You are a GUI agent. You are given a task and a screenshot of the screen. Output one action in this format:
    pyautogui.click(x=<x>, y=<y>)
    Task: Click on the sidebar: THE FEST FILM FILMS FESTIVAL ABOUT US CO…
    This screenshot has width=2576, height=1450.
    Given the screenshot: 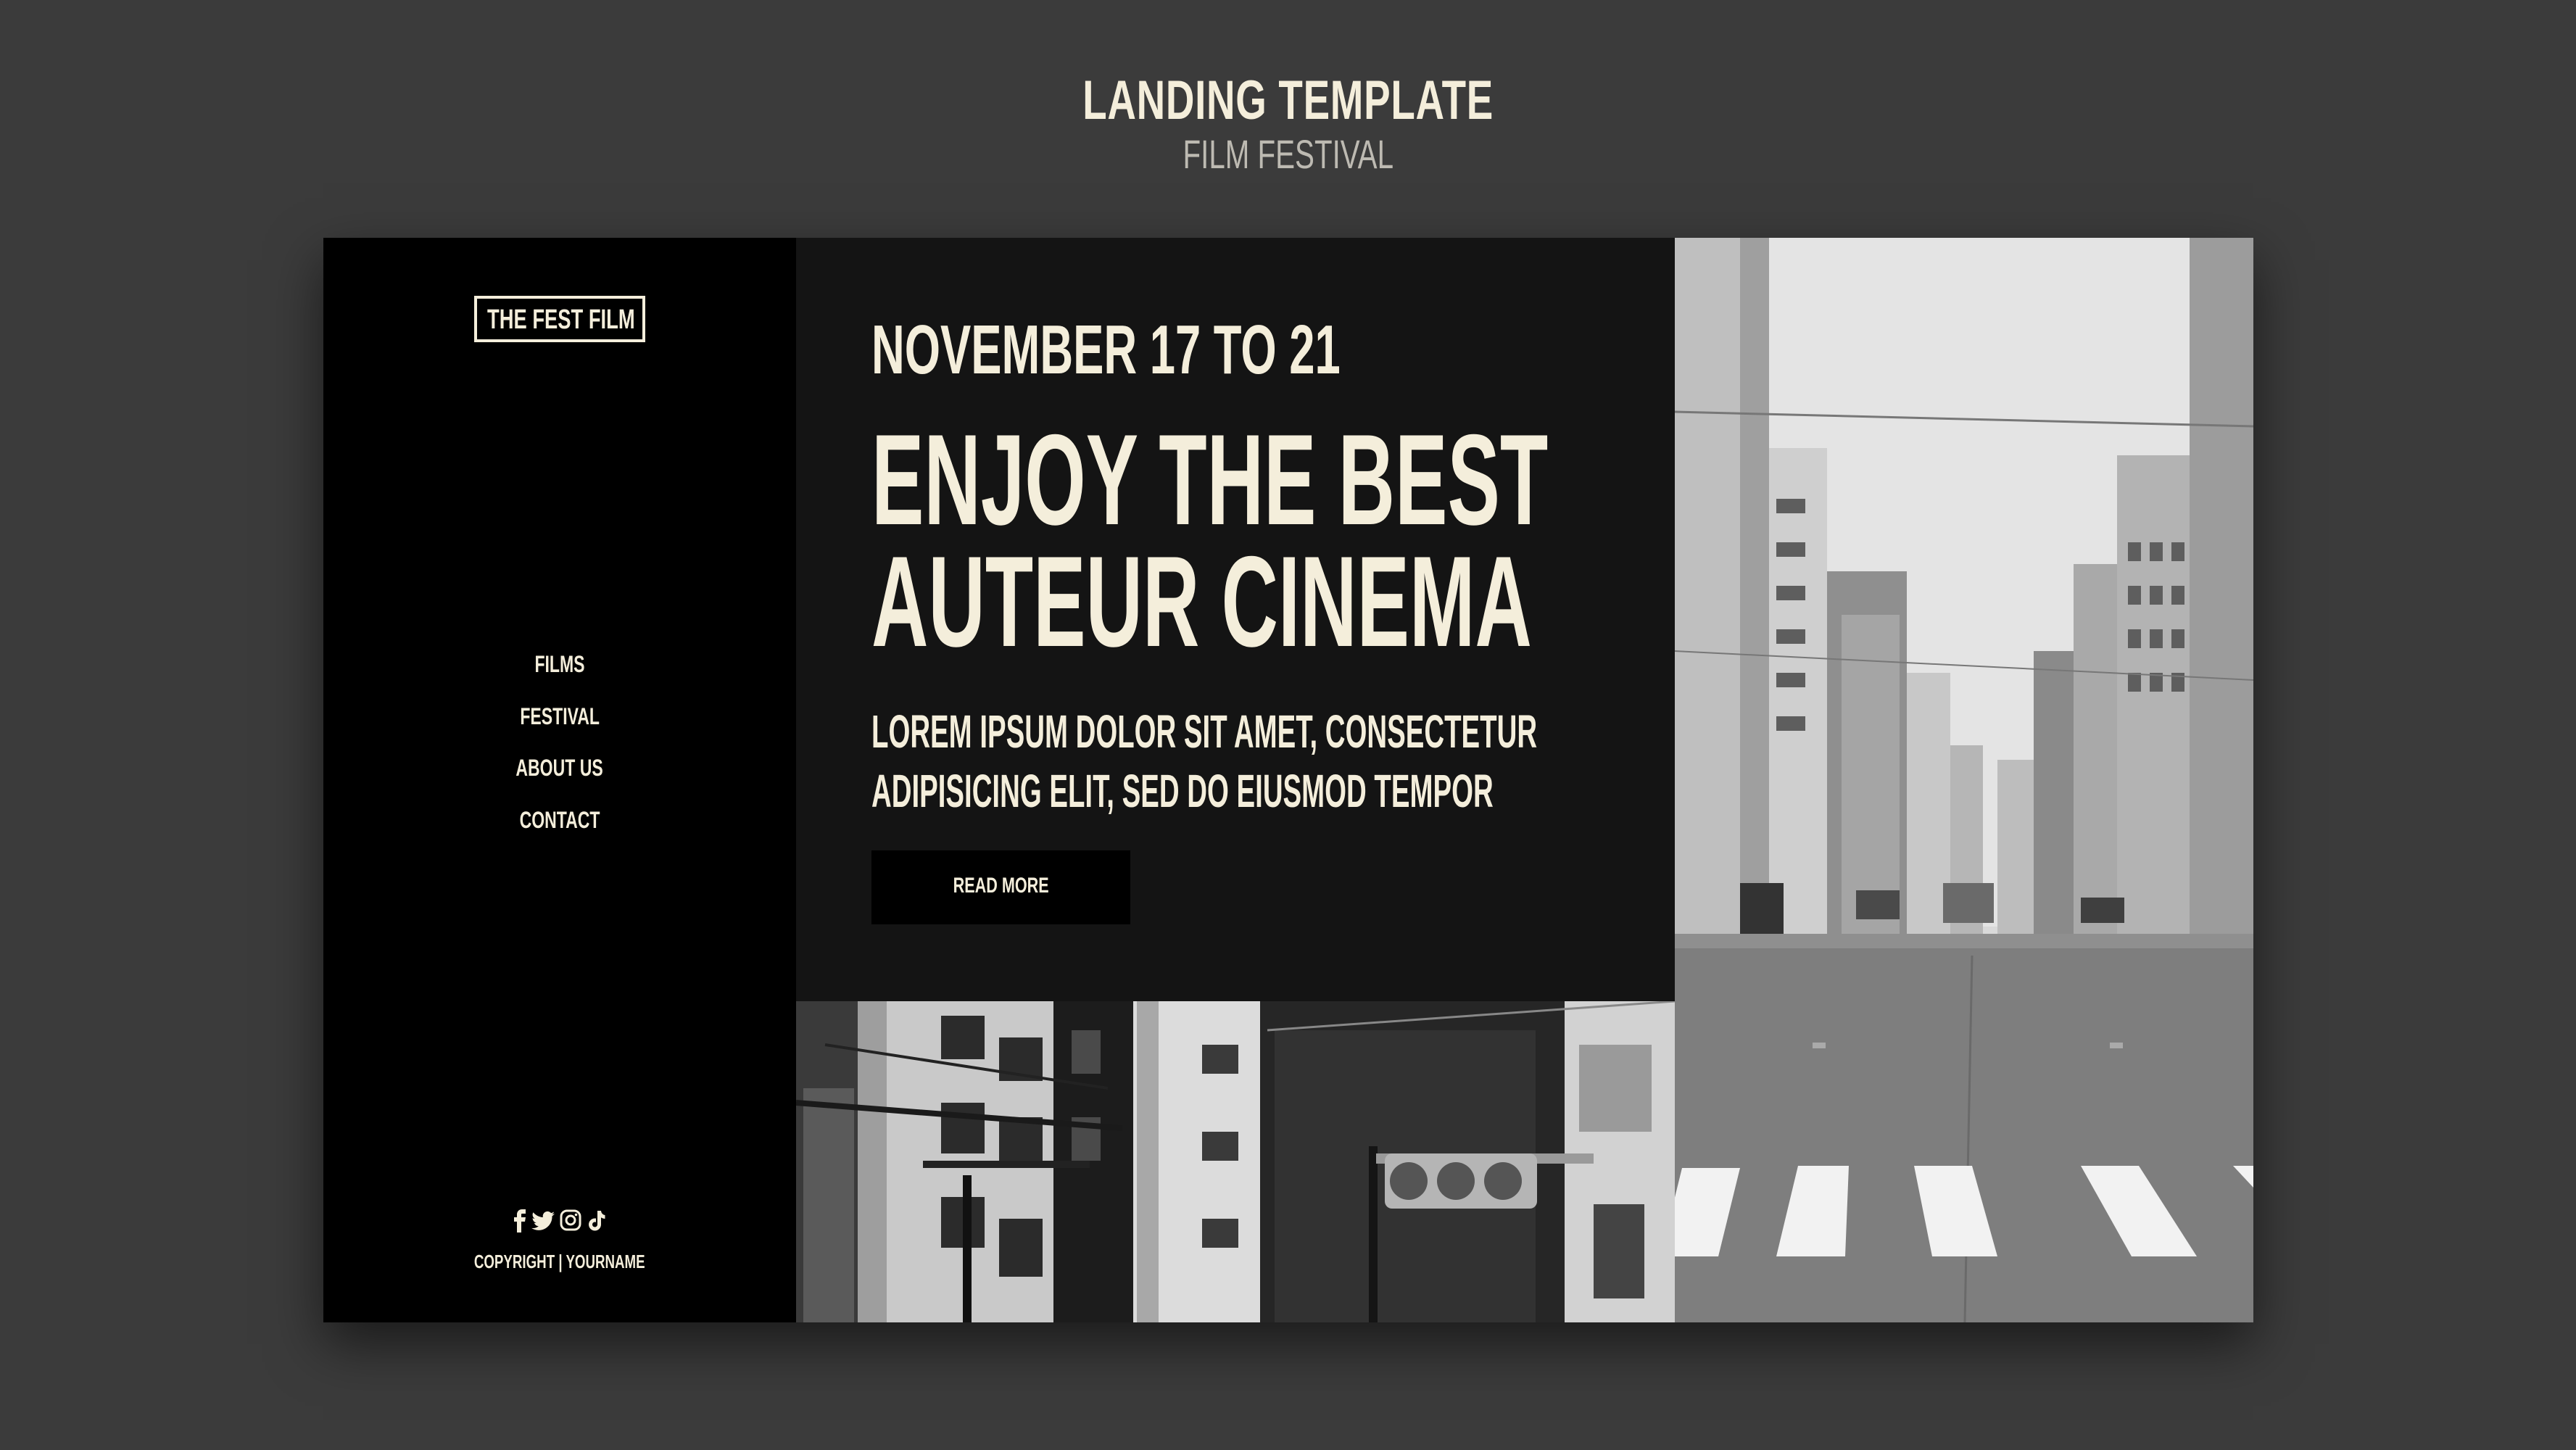 What is the action you would take?
    pyautogui.click(x=560, y=780)
    